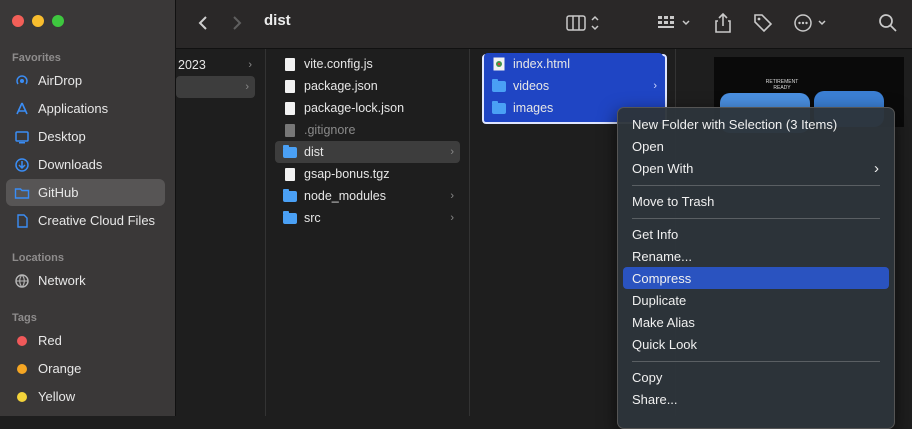 Image resolution: width=912 pixels, height=429 pixels. Describe the element at coordinates (58, 192) in the screenshot. I see `sidebar-item-label: GitHub` at that location.